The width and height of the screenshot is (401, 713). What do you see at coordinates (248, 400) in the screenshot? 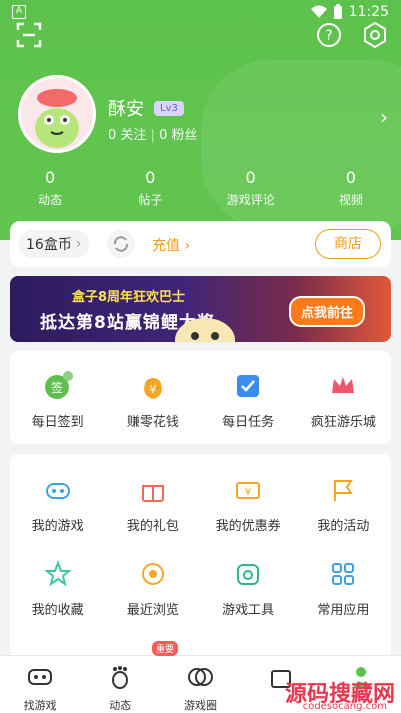
I see `quick-action-daily-task: 每日任务` at bounding box center [248, 400].